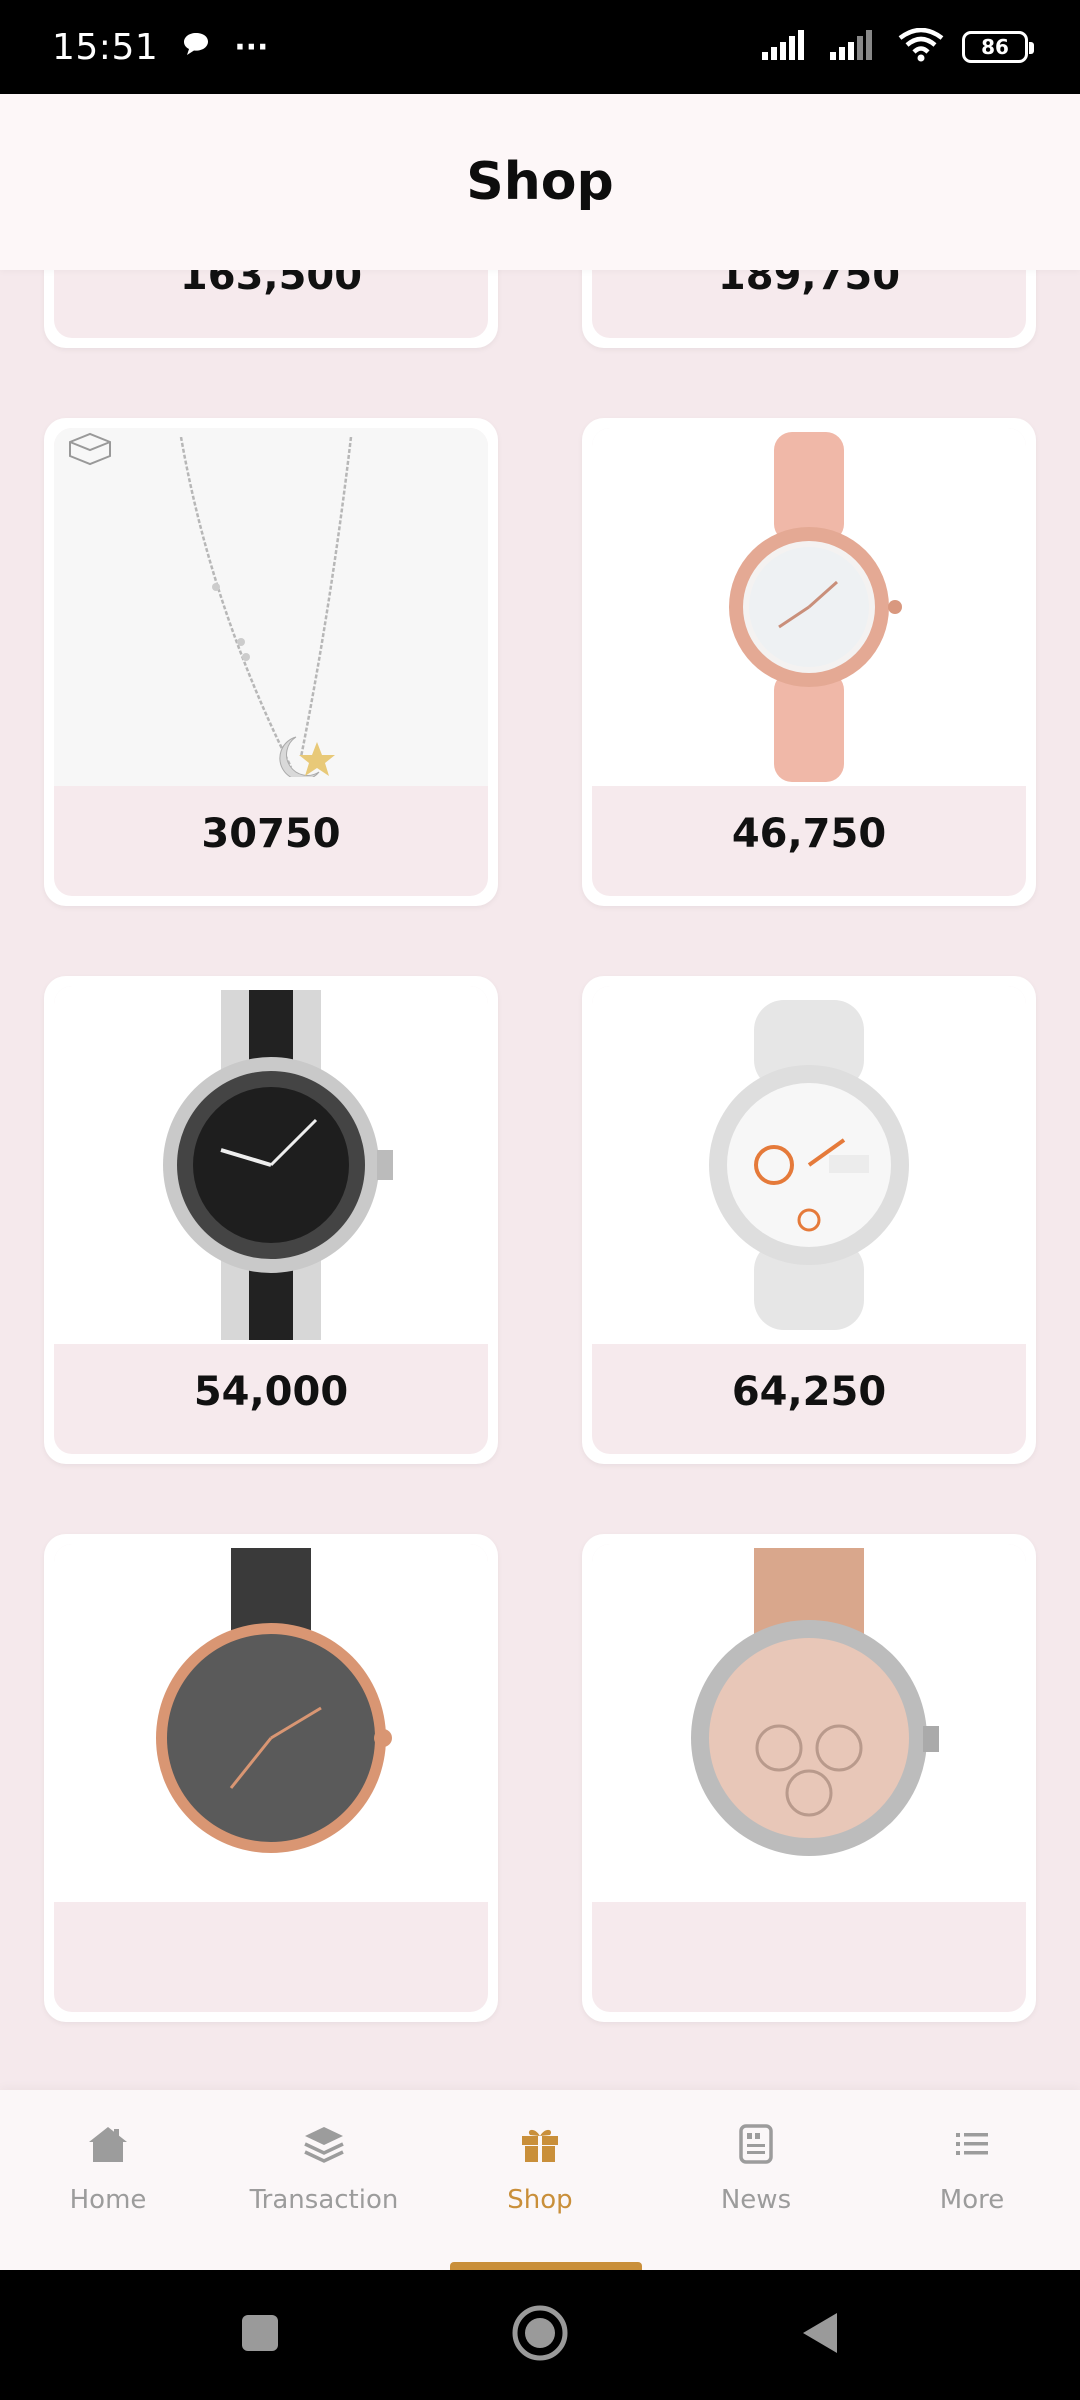  I want to click on product-card: 30750, so click(271, 662).